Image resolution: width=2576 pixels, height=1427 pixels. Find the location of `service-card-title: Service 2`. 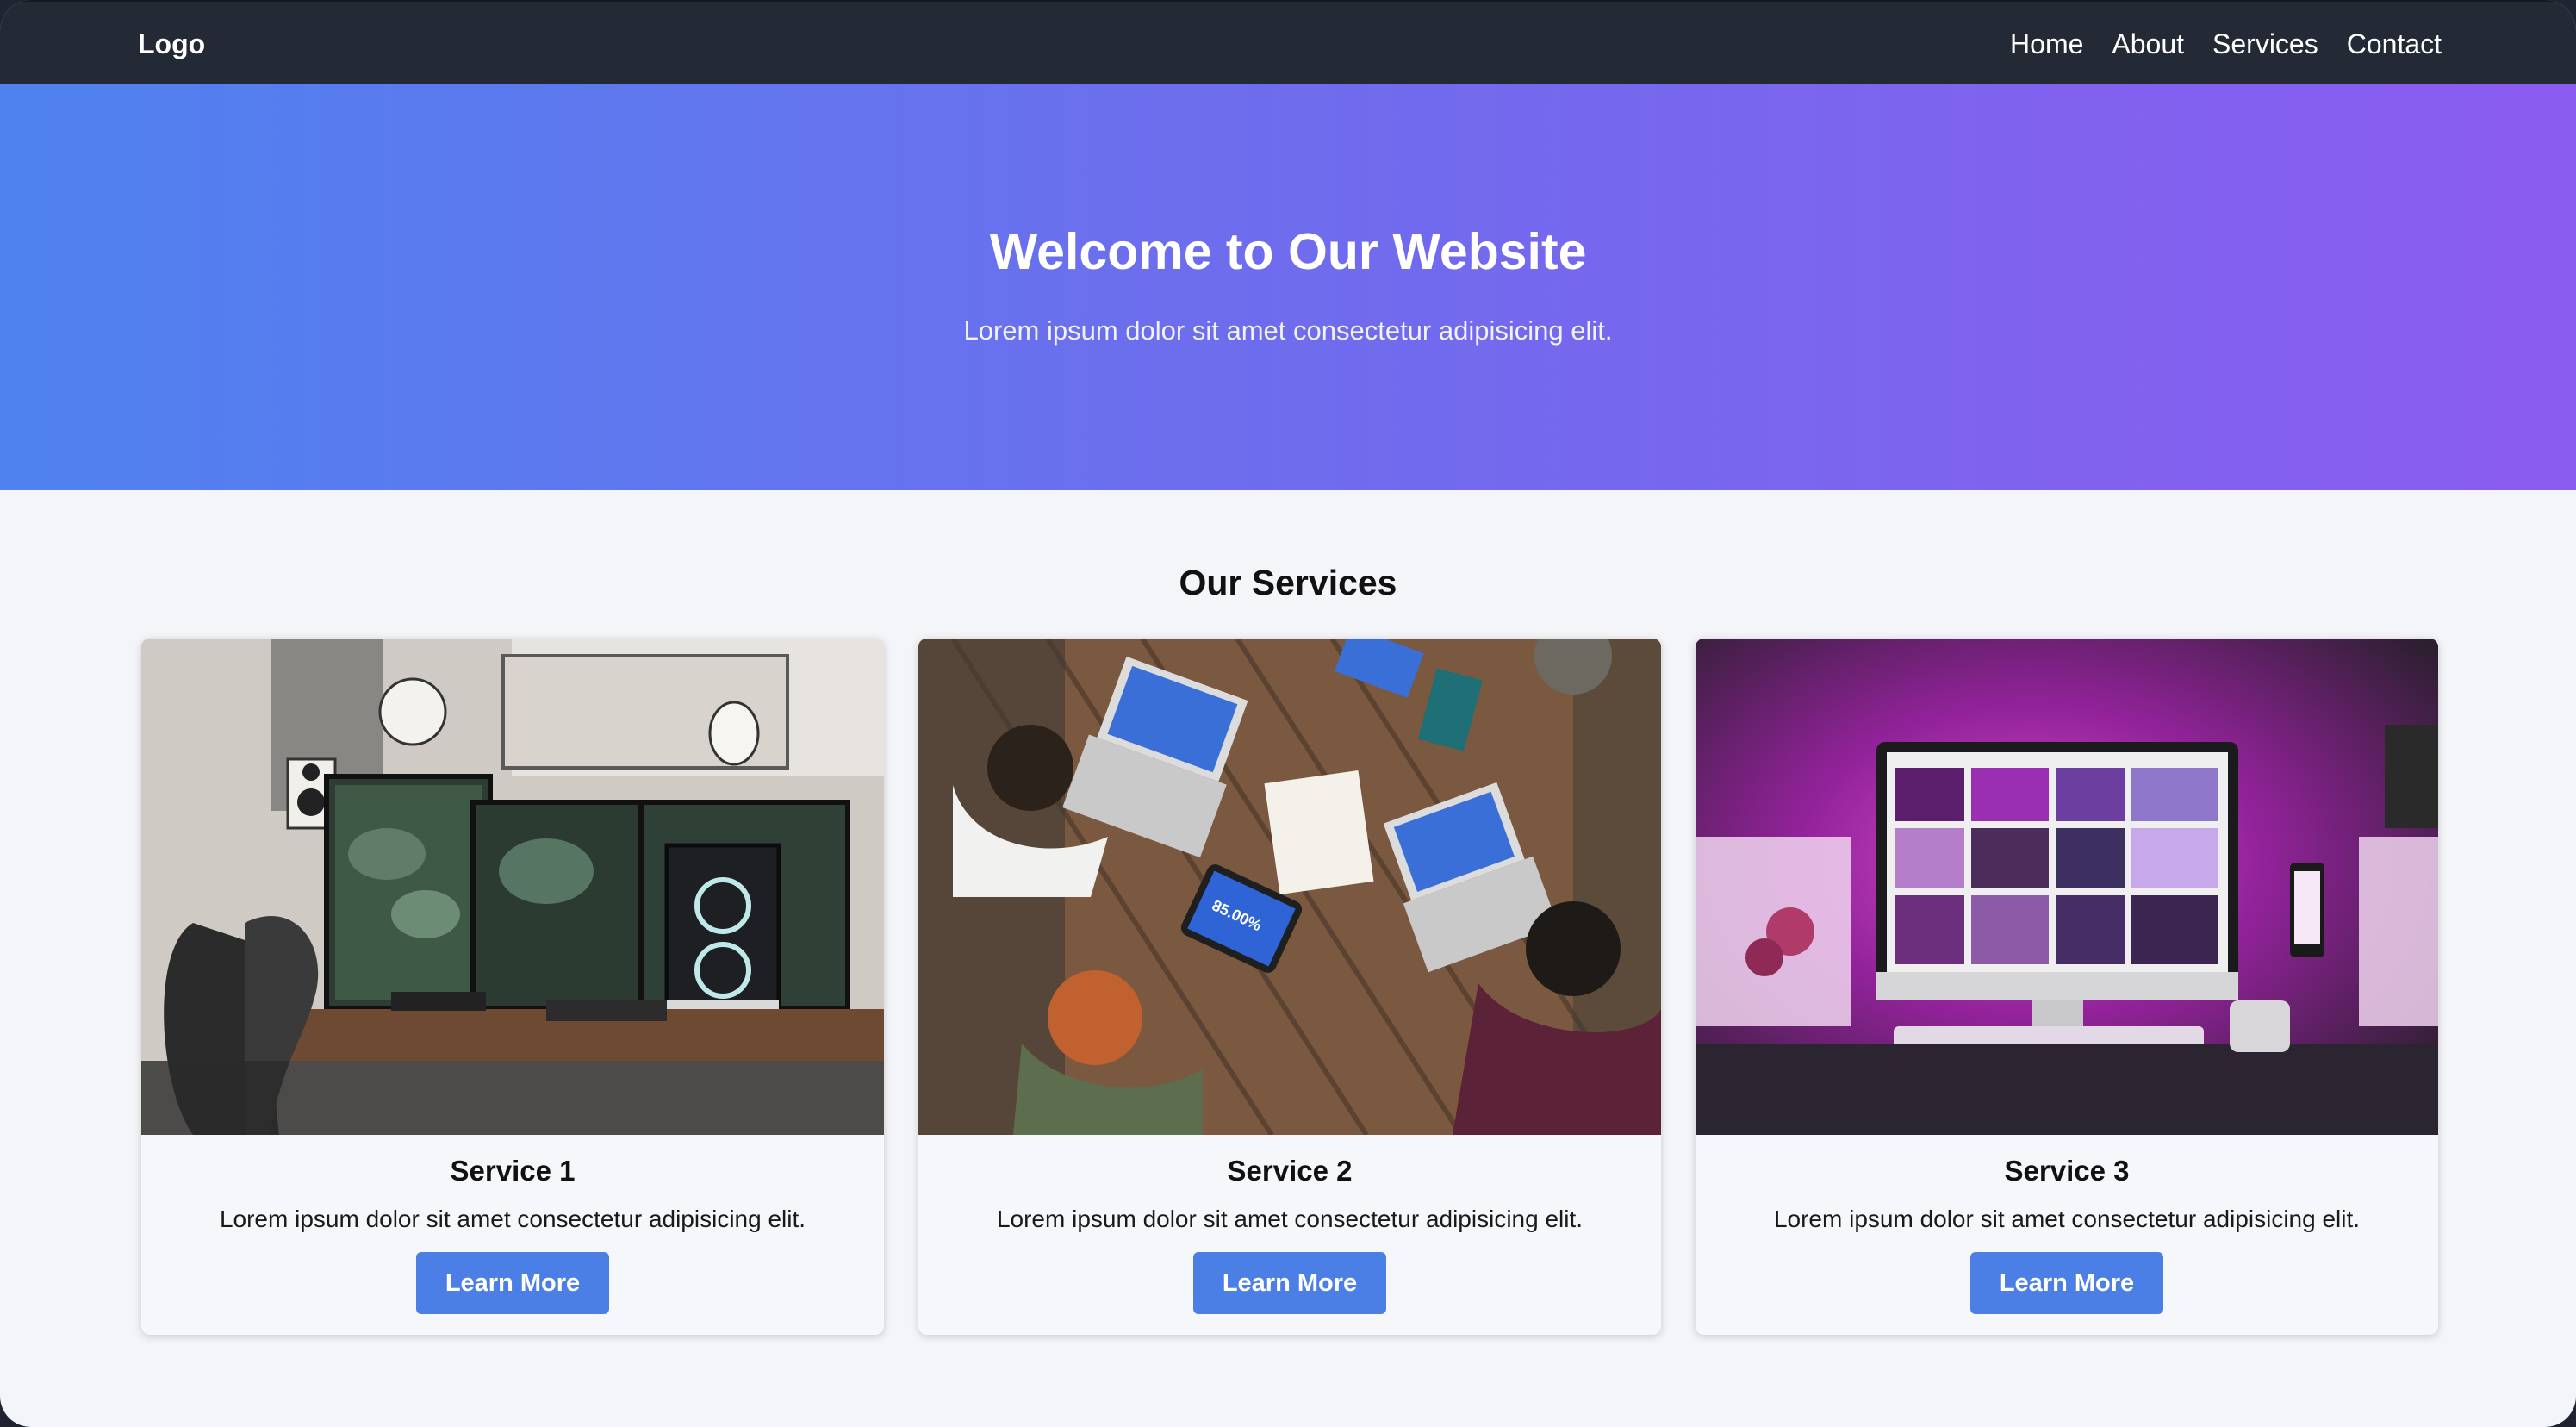

service-card-title: Service 2 is located at coordinates (1290, 1171).